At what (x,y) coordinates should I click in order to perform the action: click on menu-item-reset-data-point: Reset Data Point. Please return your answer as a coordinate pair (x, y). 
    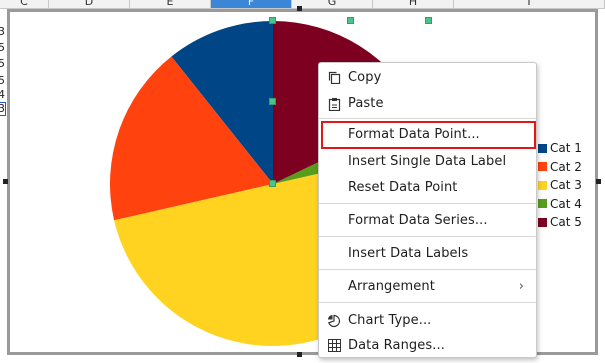
    Looking at the image, I should click on (427, 187).